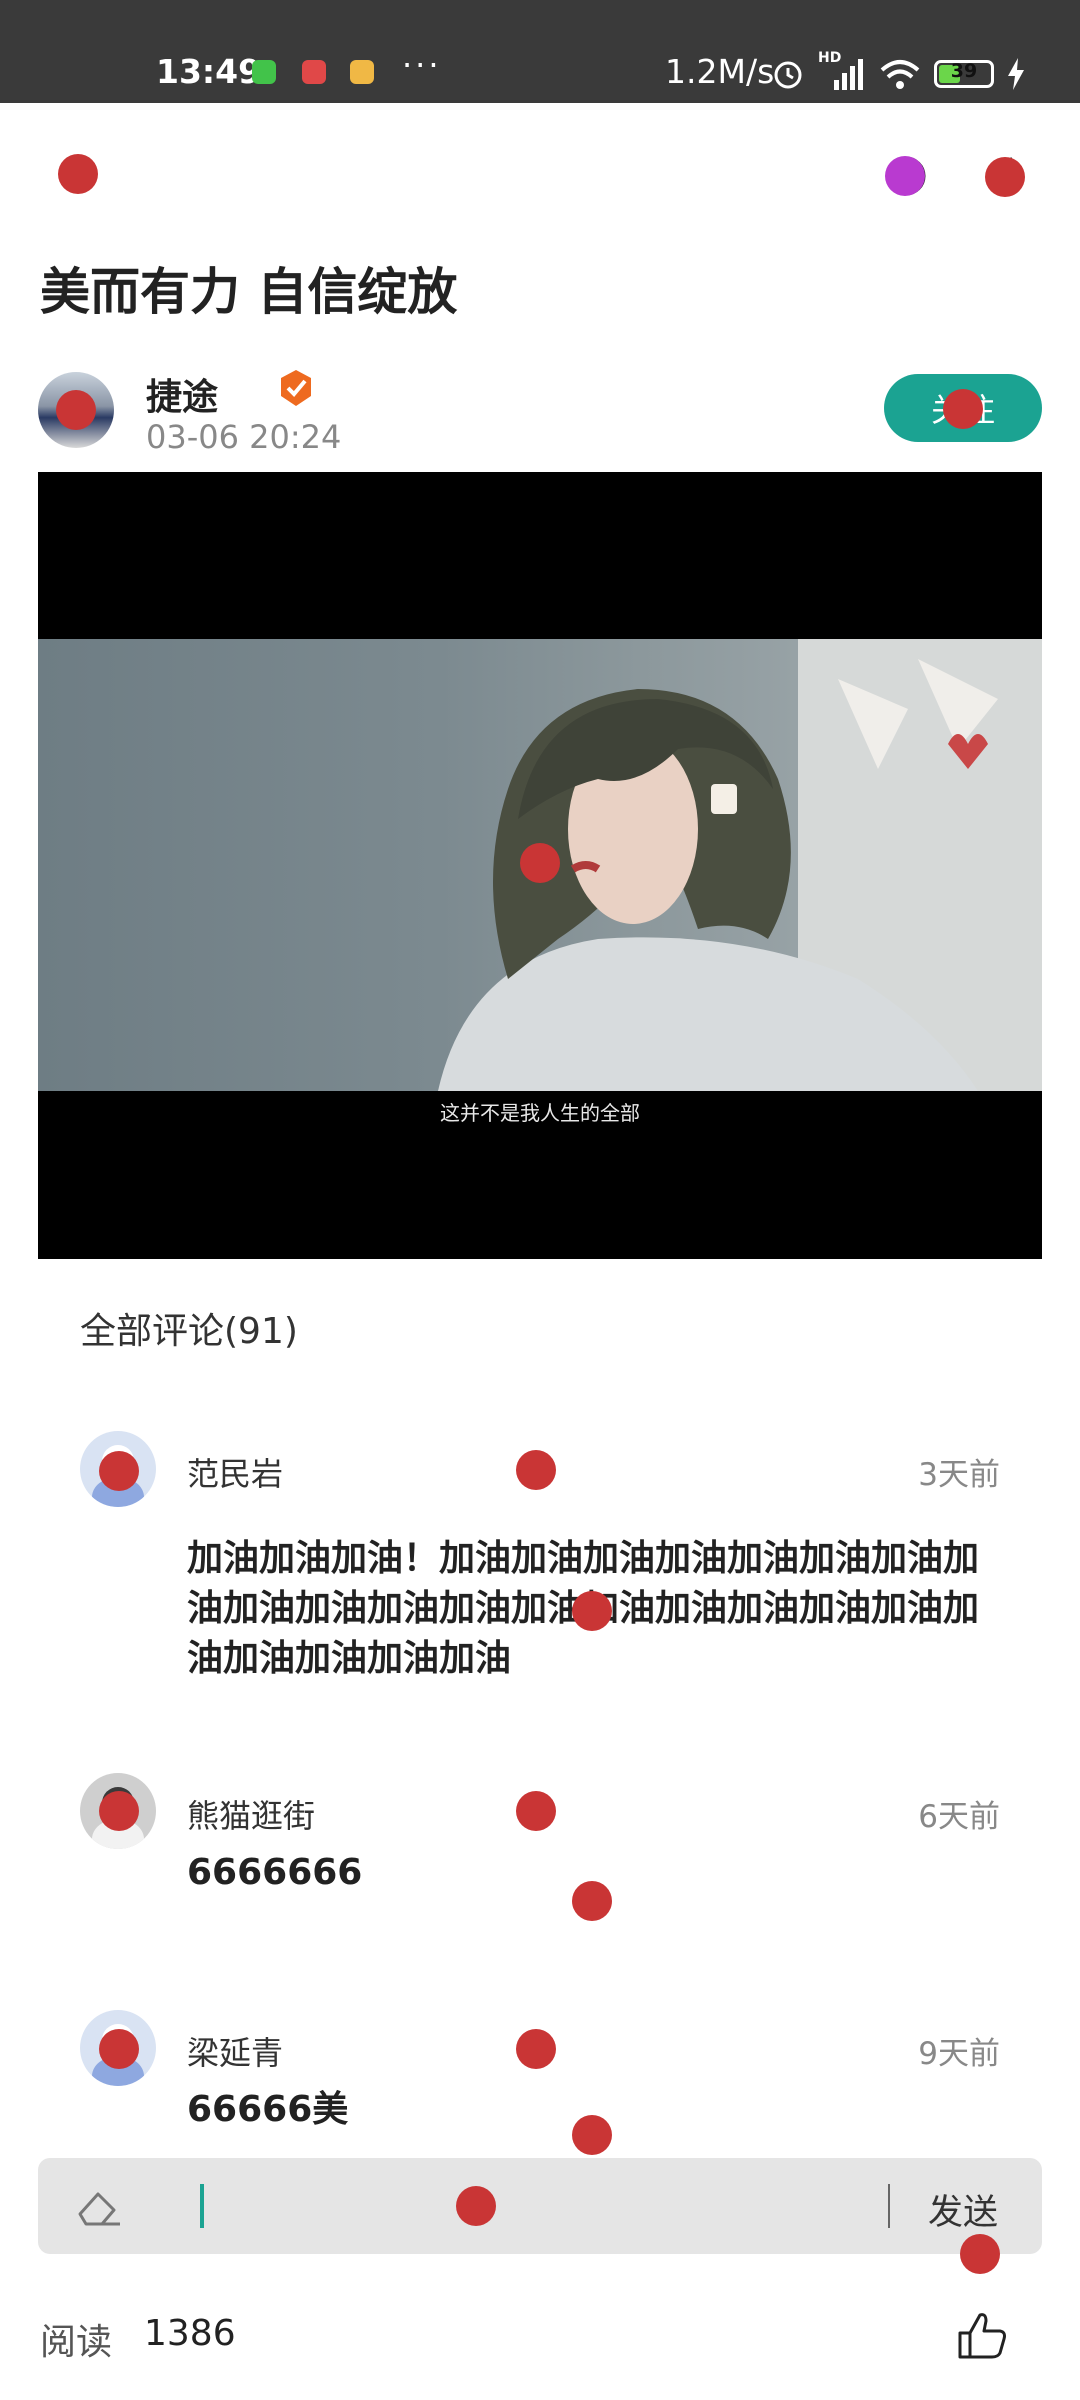  Describe the element at coordinates (182, 394) in the screenshot. I see `author-name: 捷途` at that location.